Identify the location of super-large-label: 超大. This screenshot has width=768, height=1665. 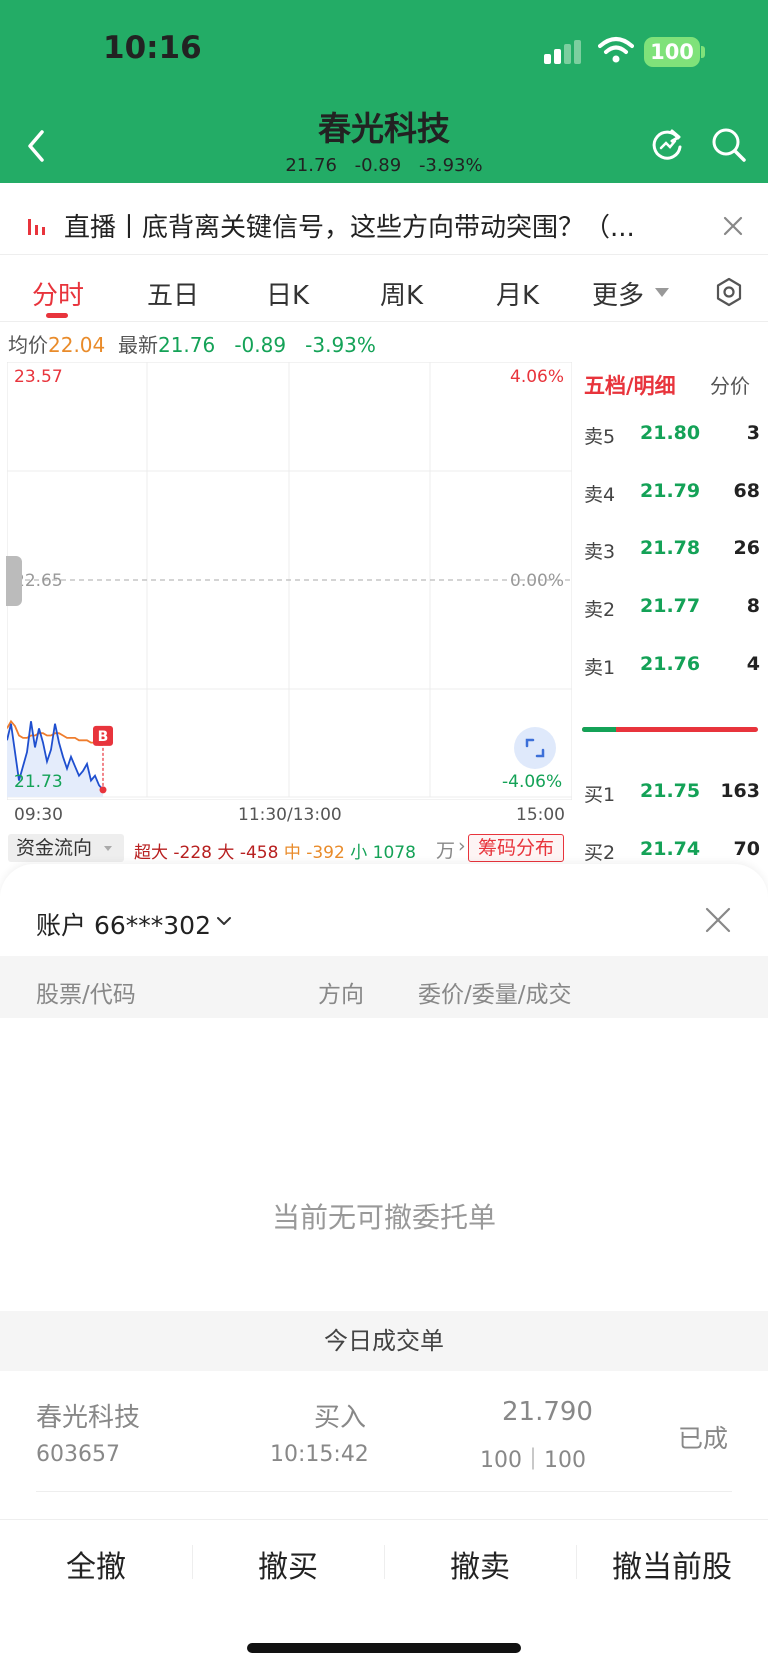
(151, 853).